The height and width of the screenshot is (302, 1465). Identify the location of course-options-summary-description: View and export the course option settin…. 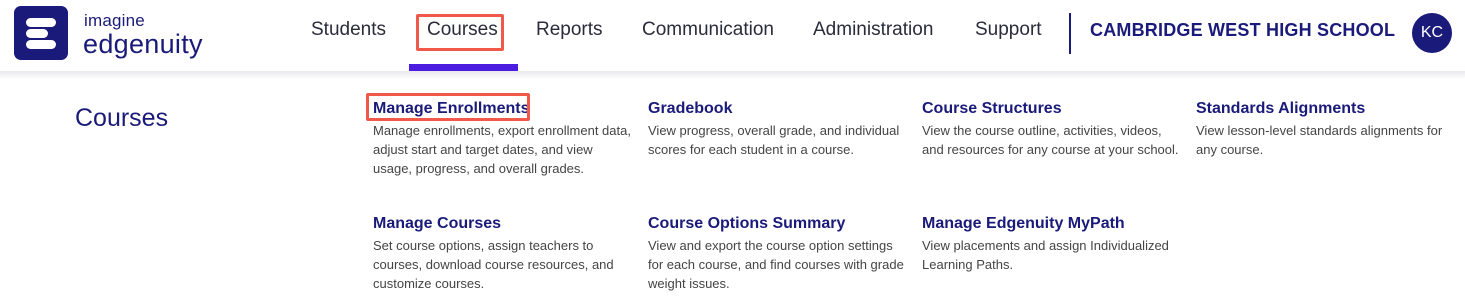
(776, 264).